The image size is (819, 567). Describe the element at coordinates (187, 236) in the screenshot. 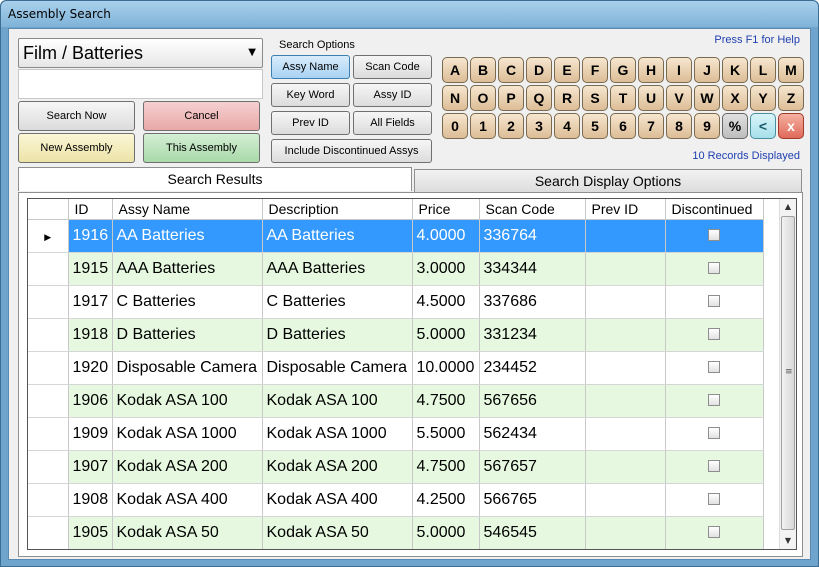

I see `cell-assy-name: AA Batteries` at that location.